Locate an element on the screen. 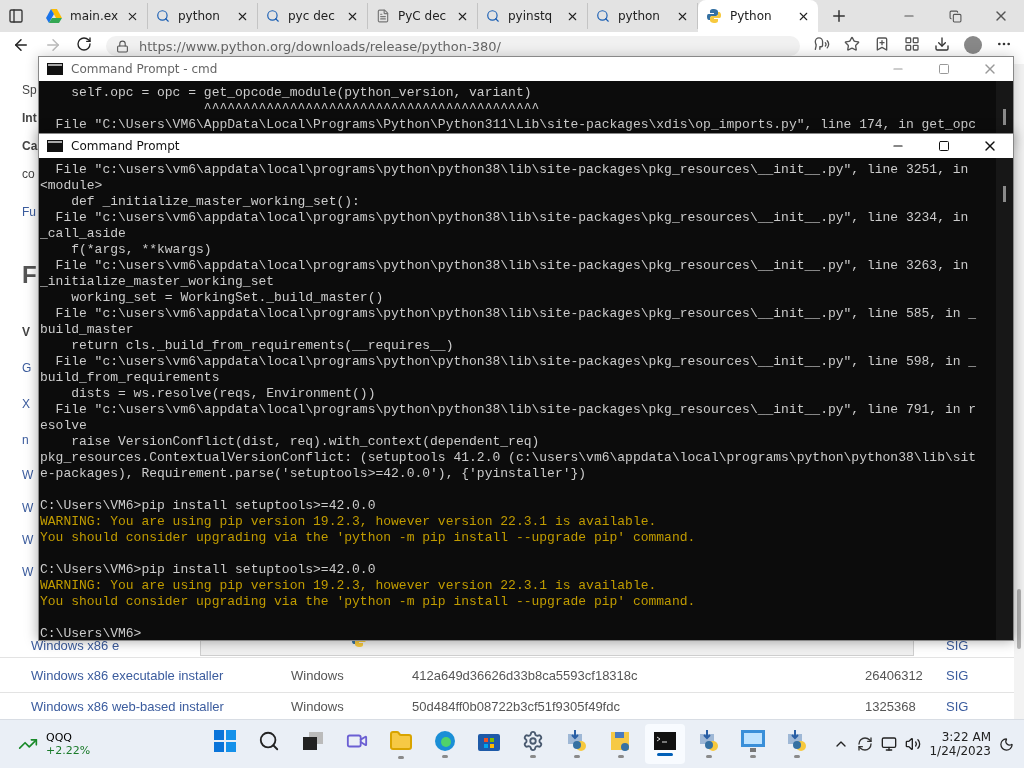 The image size is (1024, 768). browser-tab: PyC dec is located at coordinates (423, 16).